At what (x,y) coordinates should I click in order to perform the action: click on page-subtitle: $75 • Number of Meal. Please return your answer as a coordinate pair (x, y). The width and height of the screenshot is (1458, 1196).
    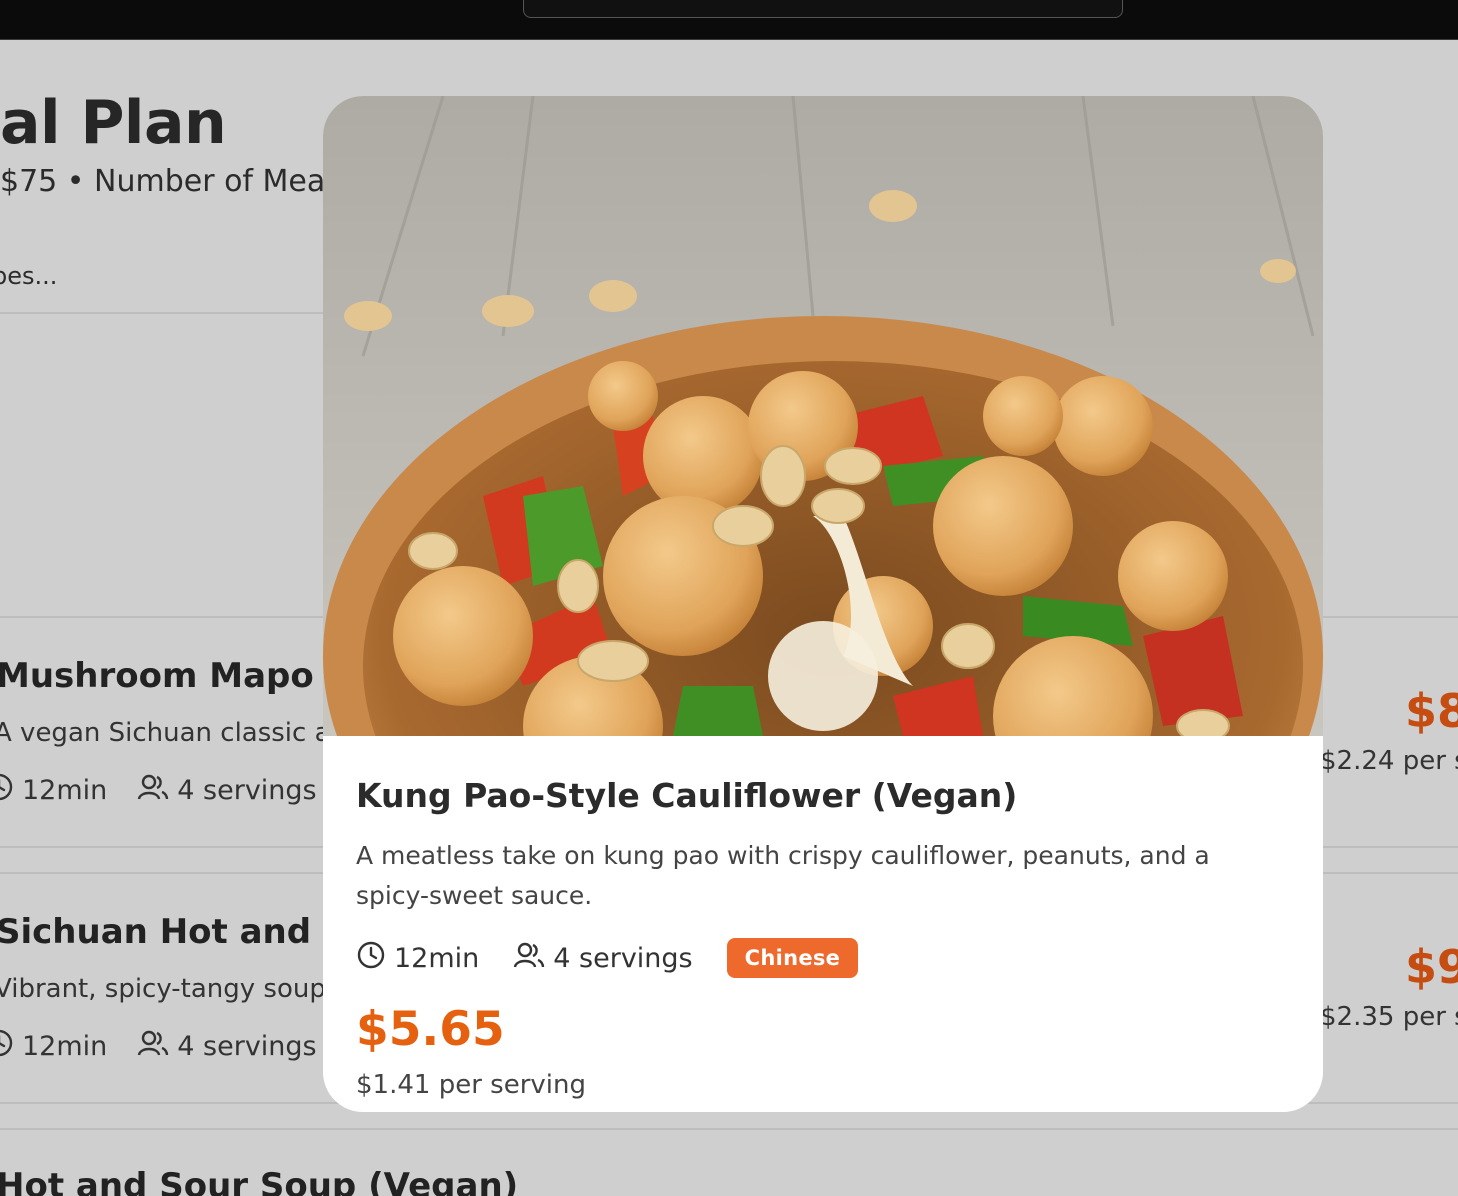
    Looking at the image, I should click on (167, 181).